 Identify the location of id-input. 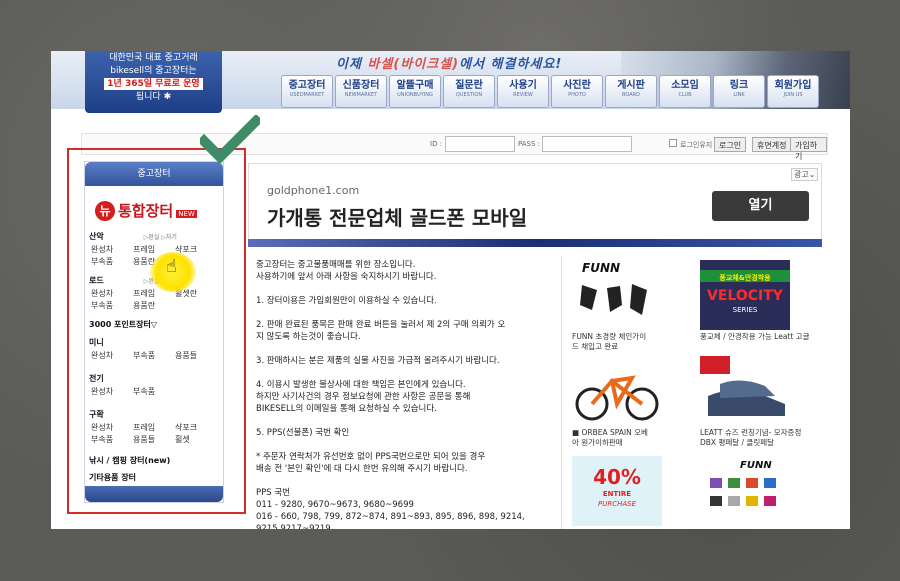
(480, 144).